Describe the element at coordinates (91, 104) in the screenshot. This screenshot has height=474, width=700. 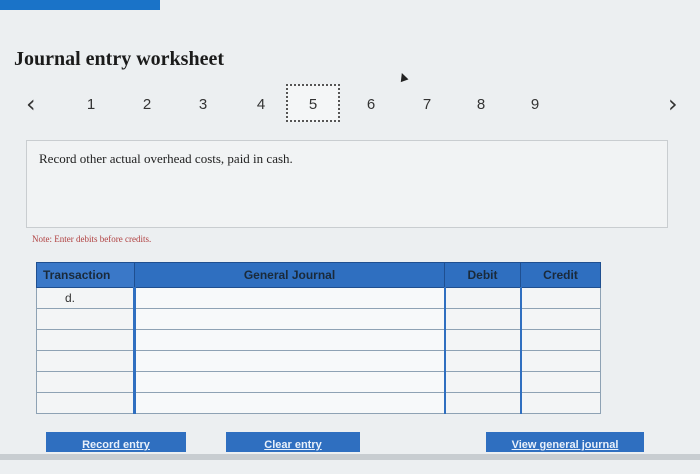
I see `step-1: 1` at that location.